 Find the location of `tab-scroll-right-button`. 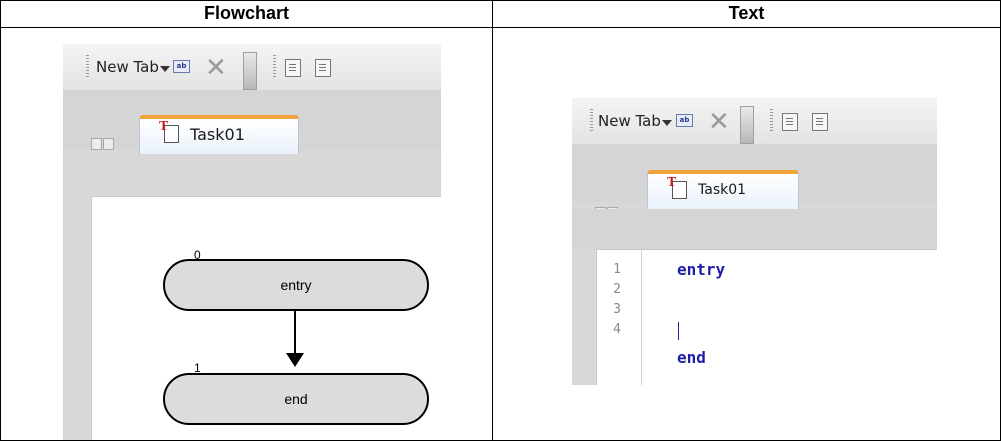

tab-scroll-right-button is located at coordinates (108, 144).